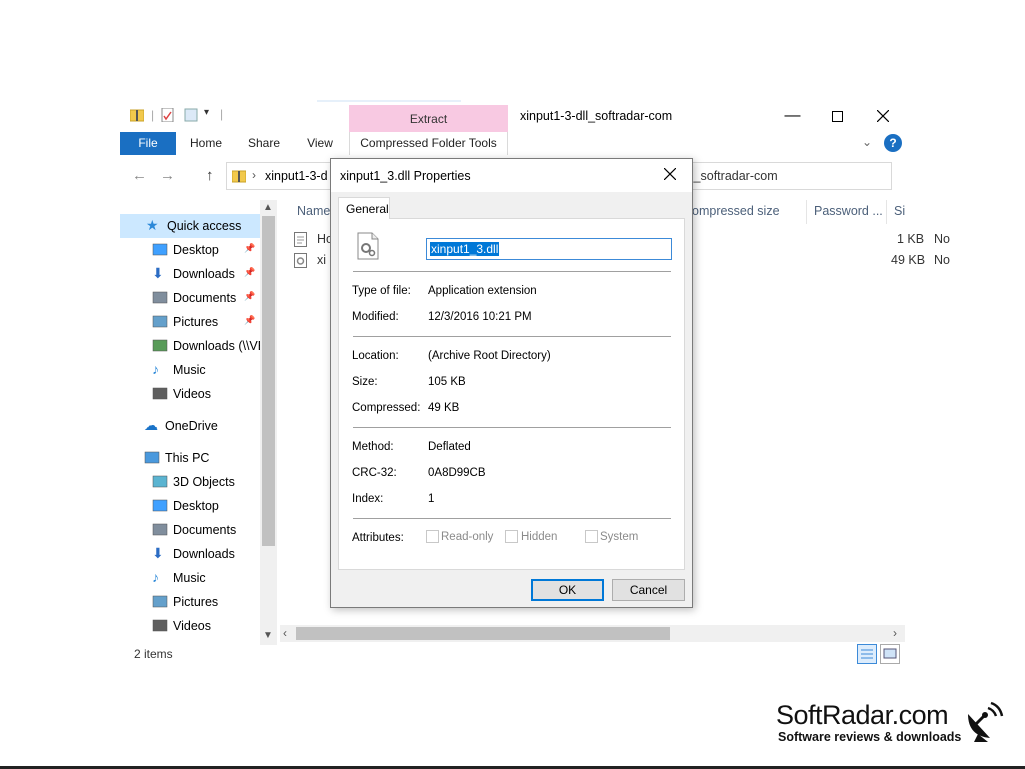 The width and height of the screenshot is (1025, 769). What do you see at coordinates (190, 250) in the screenshot?
I see `sidebar-item: Desktop 📌` at bounding box center [190, 250].